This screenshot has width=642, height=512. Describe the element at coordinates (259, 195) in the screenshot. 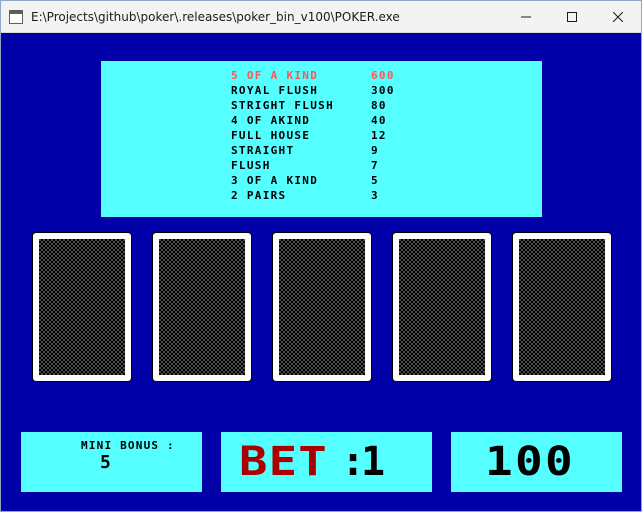

I see `hand-name: 2 PAIRS` at that location.